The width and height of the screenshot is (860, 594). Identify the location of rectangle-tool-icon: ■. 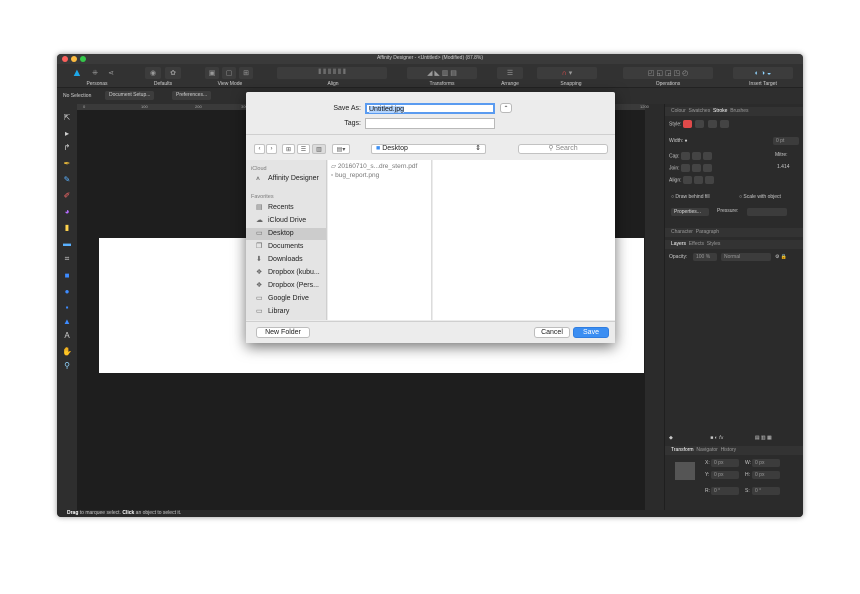
(67, 275).